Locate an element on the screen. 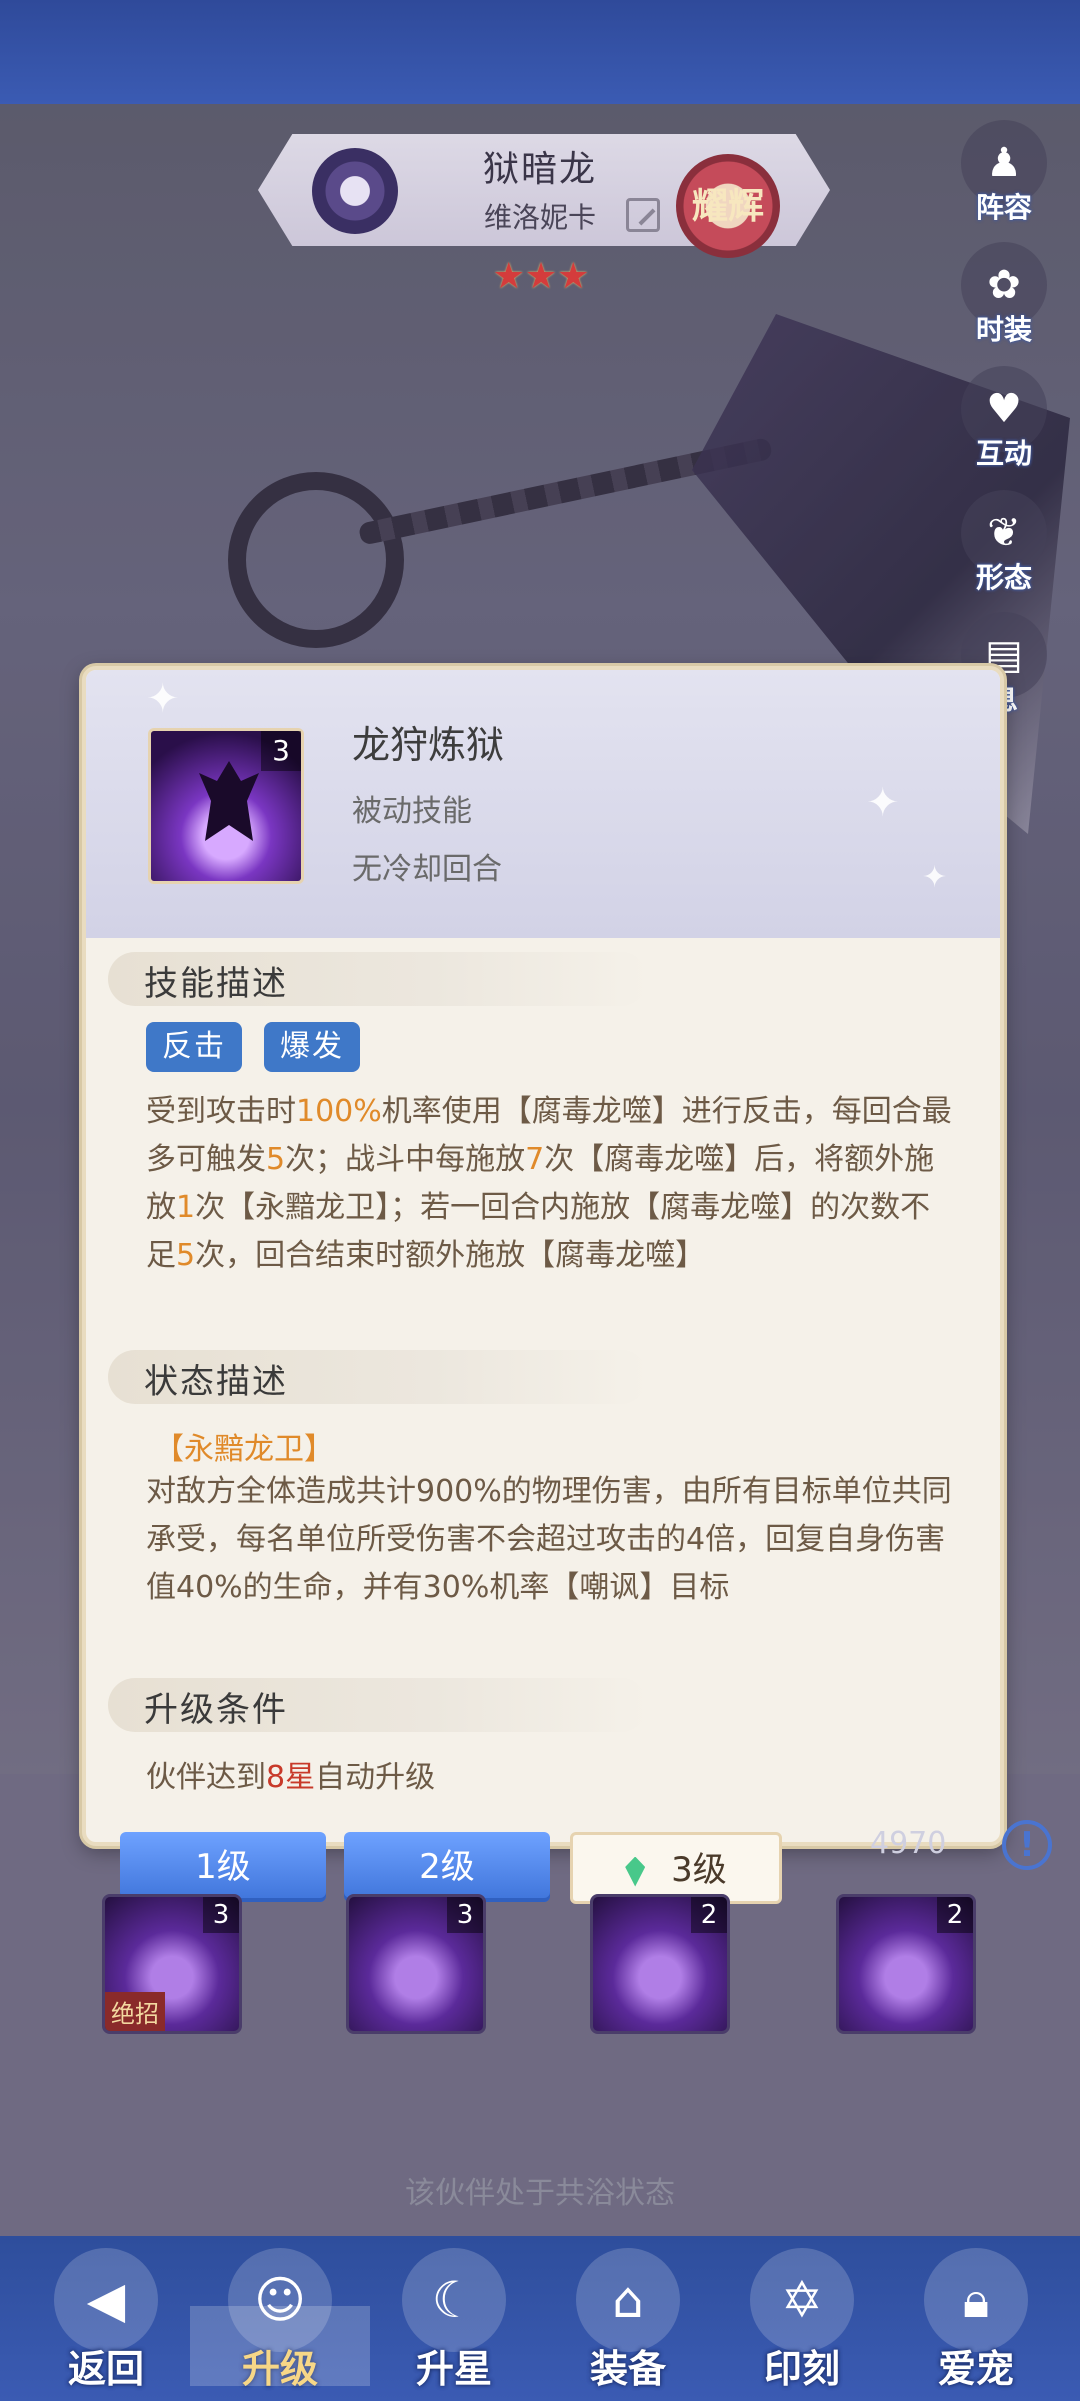 The width and height of the screenshot is (1080, 2401). skill-cooldown: 无冷却回合 is located at coordinates (427, 869).